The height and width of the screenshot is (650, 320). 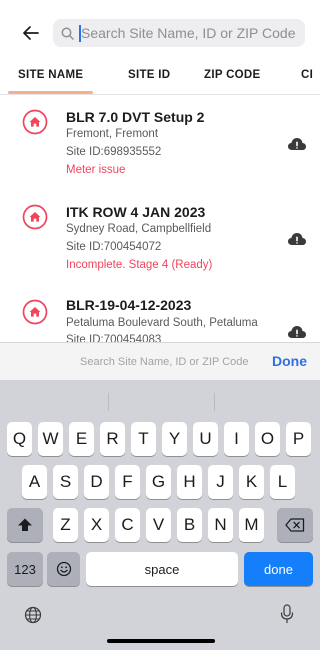 What do you see at coordinates (68, 33) in the screenshot?
I see `search-icon` at bounding box center [68, 33].